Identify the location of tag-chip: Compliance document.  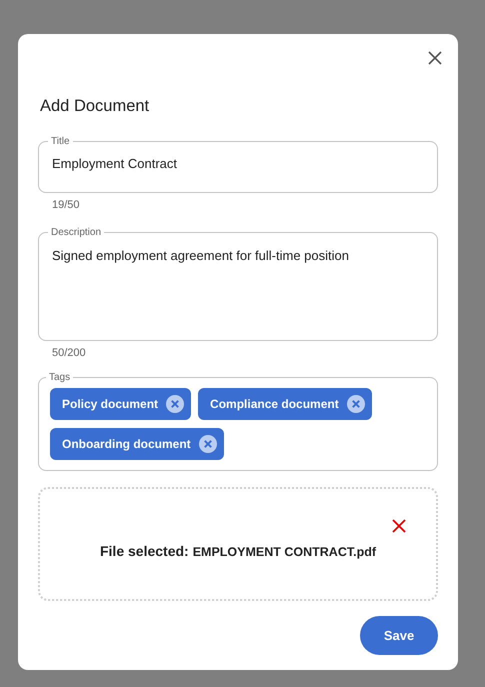
(285, 404).